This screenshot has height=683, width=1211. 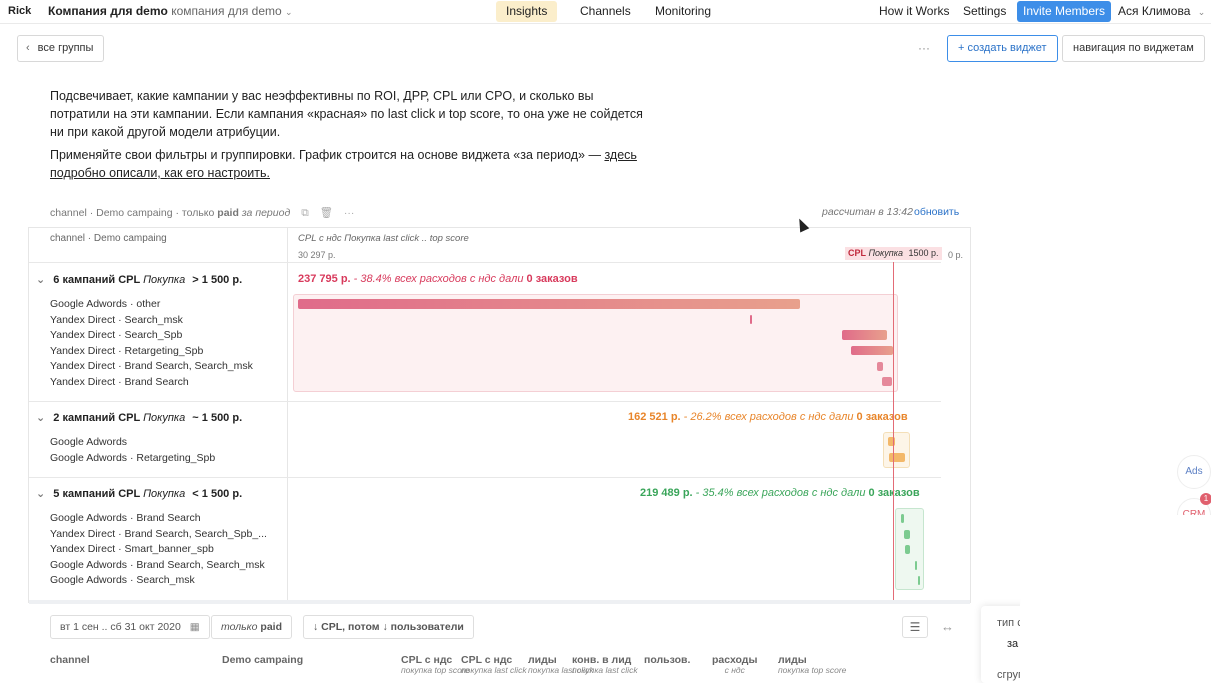 What do you see at coordinates (1115, 599) in the screenshot?
I see `overlay-shape` at bounding box center [1115, 599].